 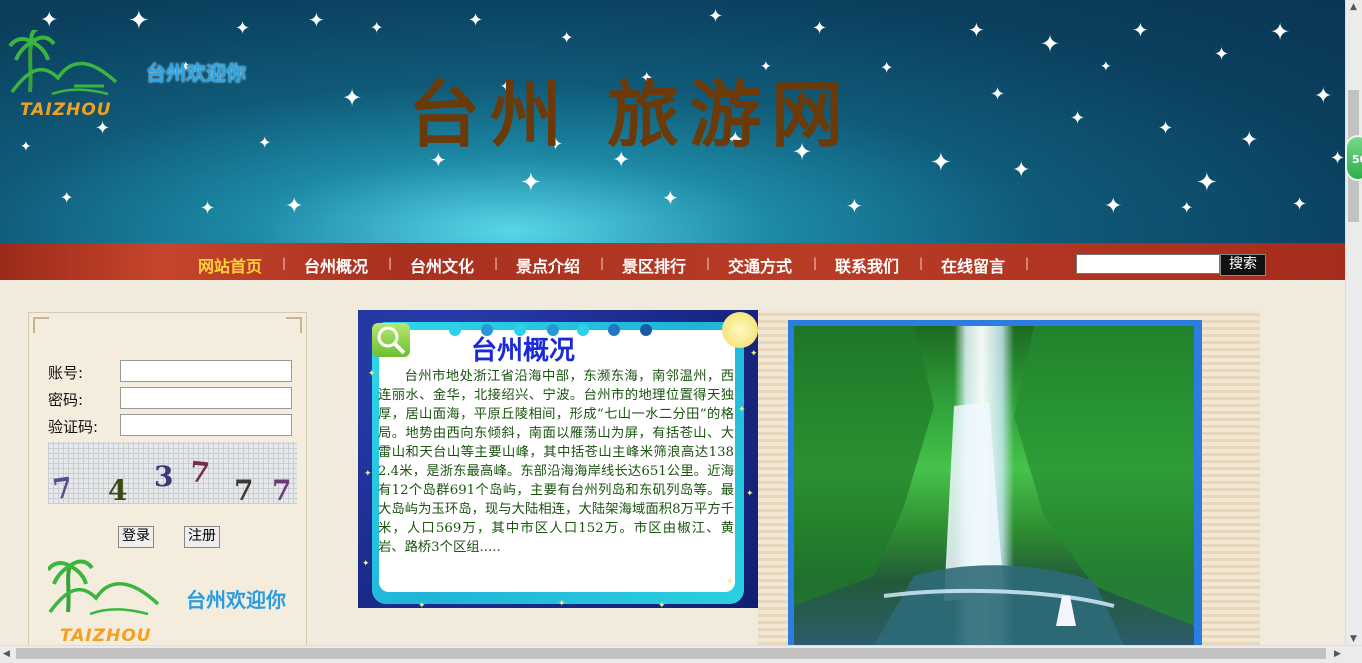 What do you see at coordinates (1353, 639) in the screenshot?
I see `scroll-down-arrow-icon: ▼` at bounding box center [1353, 639].